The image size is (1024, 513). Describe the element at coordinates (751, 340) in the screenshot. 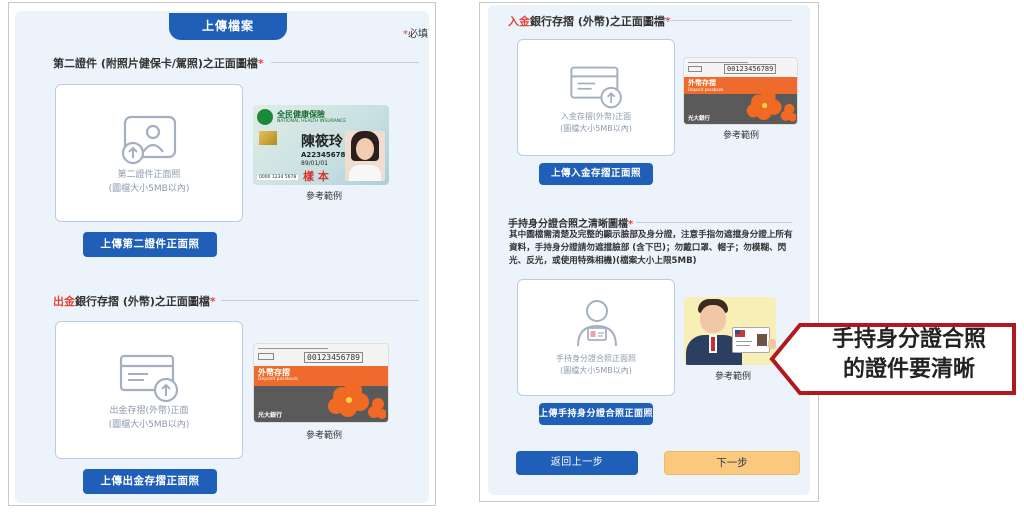

I see `held-id-card` at that location.